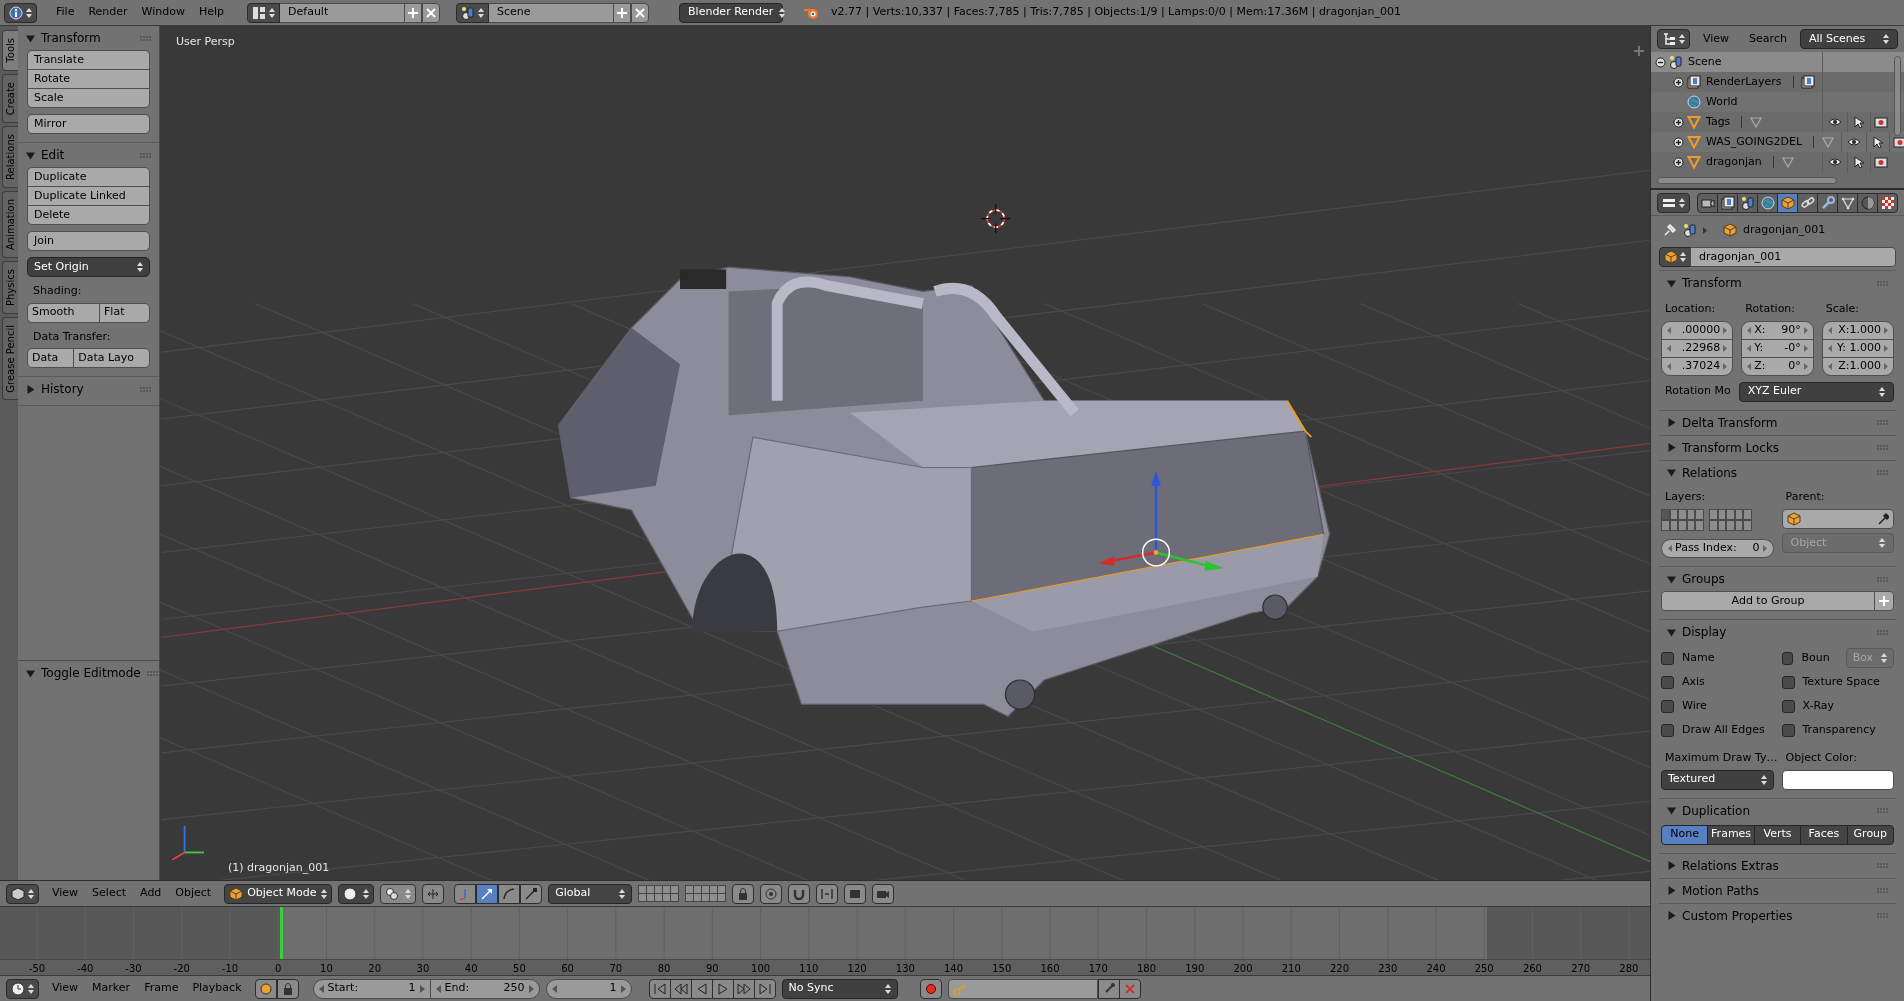  Describe the element at coordinates (63, 312) in the screenshot. I see `tool-button: Smooth` at that location.